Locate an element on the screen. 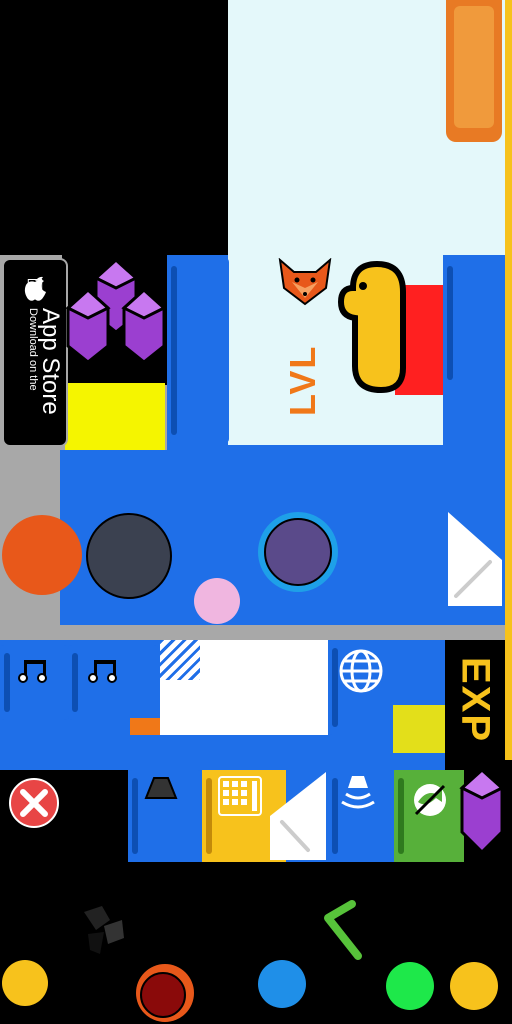  blue-dot is located at coordinates (282, 984).